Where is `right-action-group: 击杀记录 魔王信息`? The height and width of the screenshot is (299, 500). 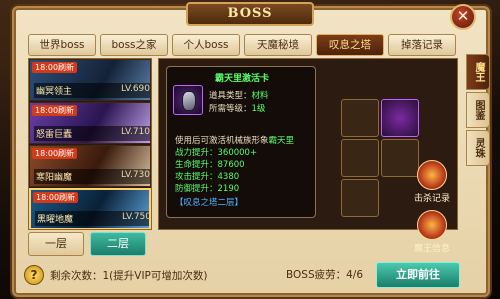
right-action-group: 击杀记录 魔王信息 is located at coordinates (432, 210).